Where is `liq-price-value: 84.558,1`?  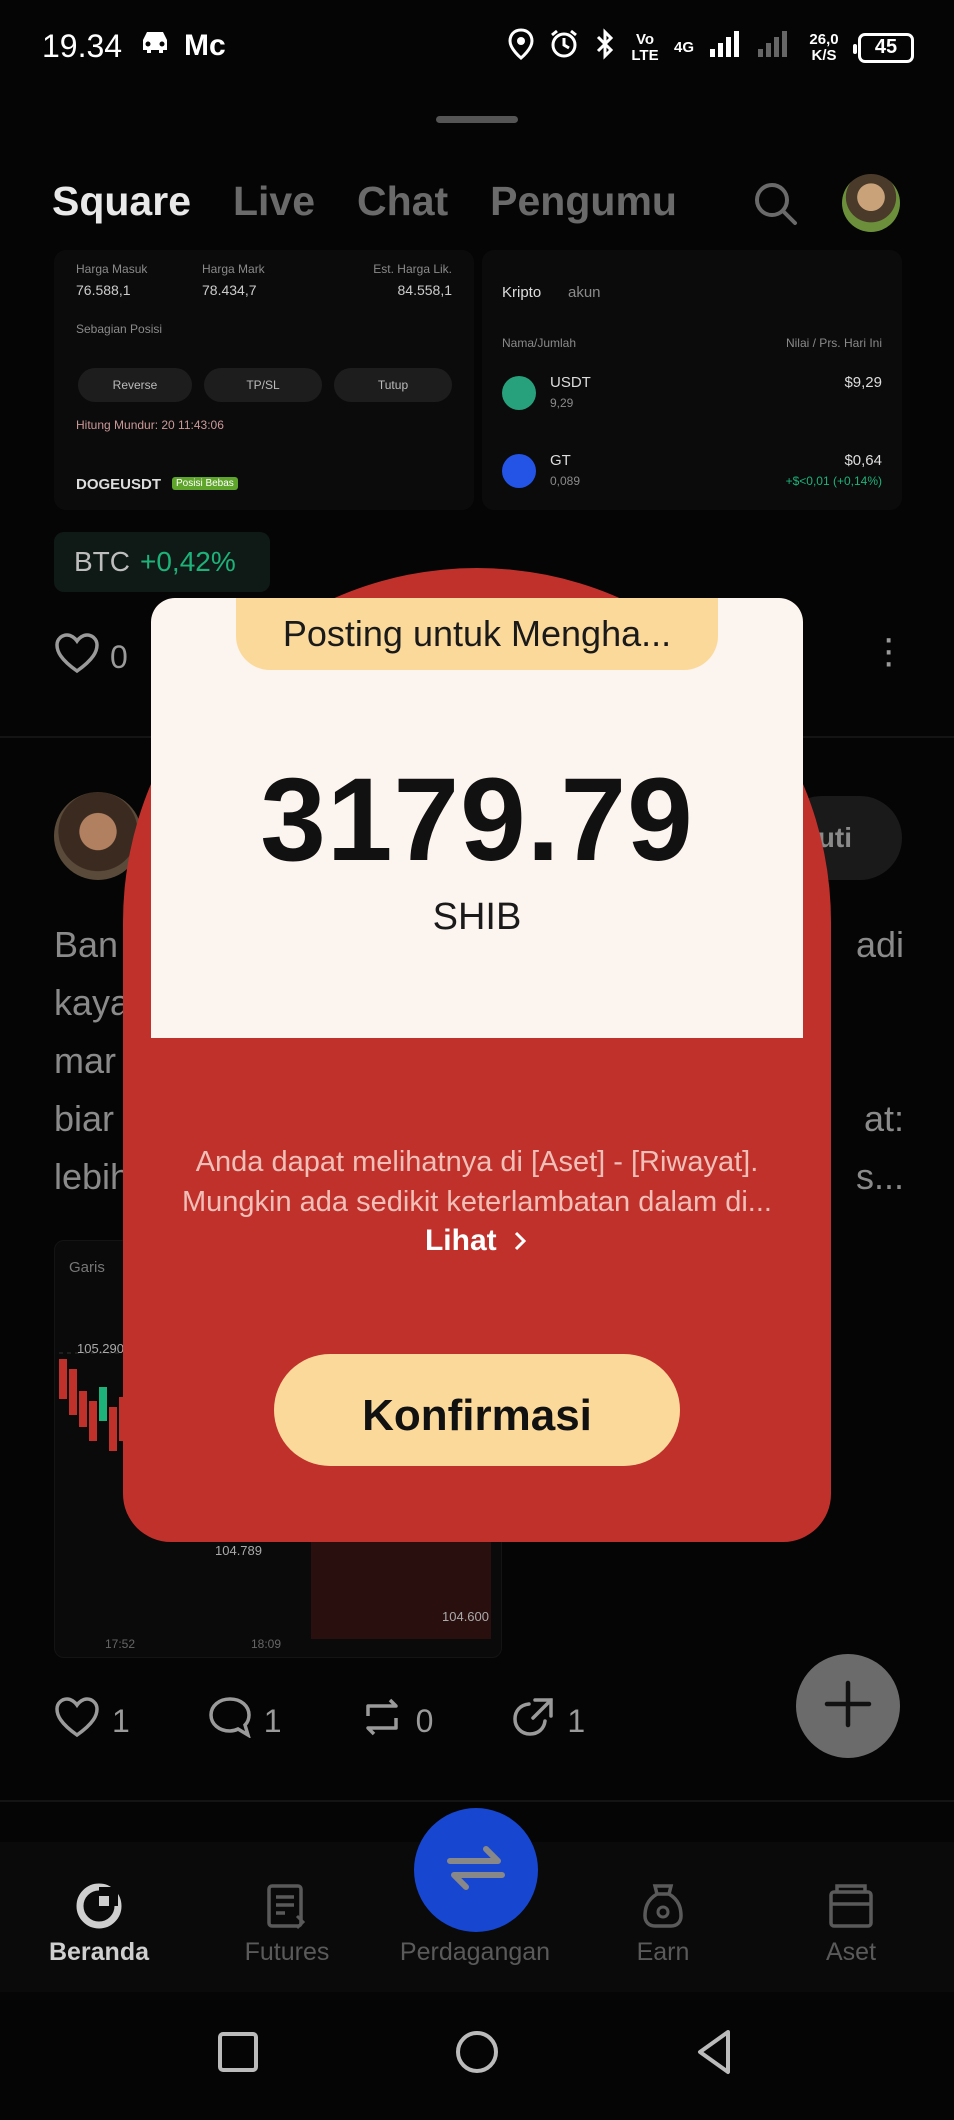 liq-price-value: 84.558,1 is located at coordinates (425, 290).